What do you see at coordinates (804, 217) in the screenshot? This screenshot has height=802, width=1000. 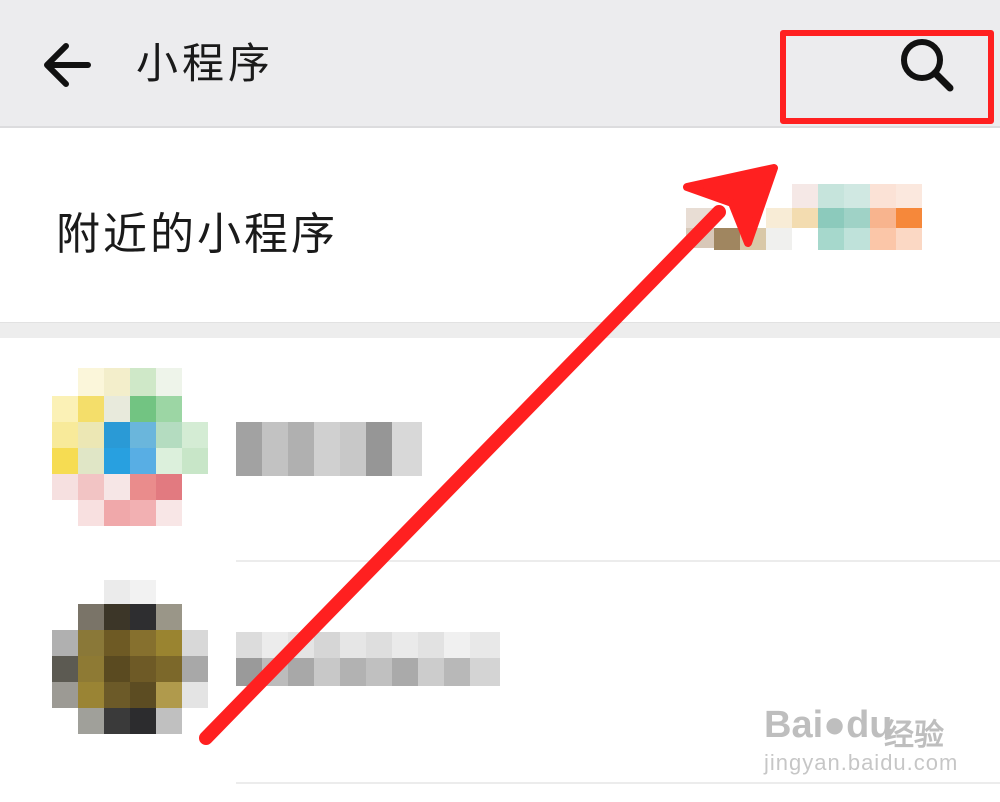 I see `nearby-thumbnails` at bounding box center [804, 217].